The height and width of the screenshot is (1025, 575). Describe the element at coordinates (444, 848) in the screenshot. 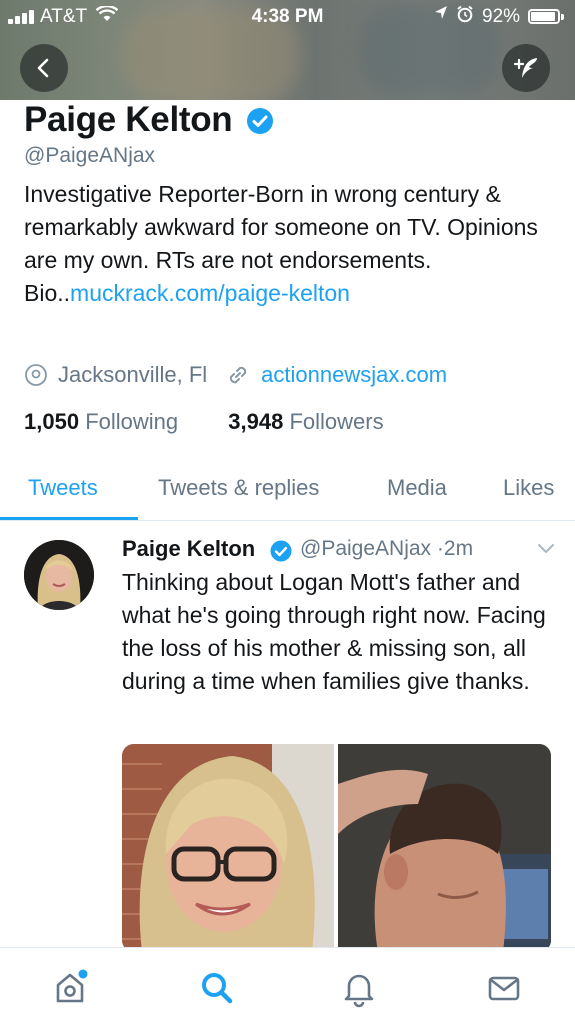

I see `tweet-photo-son` at that location.